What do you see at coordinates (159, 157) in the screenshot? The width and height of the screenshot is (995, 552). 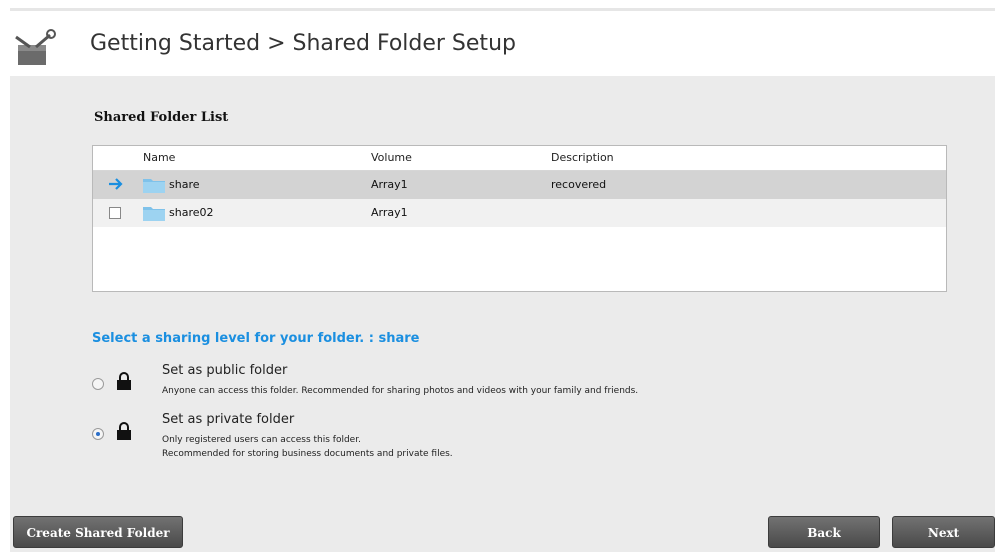 I see `column-header-name: Name` at bounding box center [159, 157].